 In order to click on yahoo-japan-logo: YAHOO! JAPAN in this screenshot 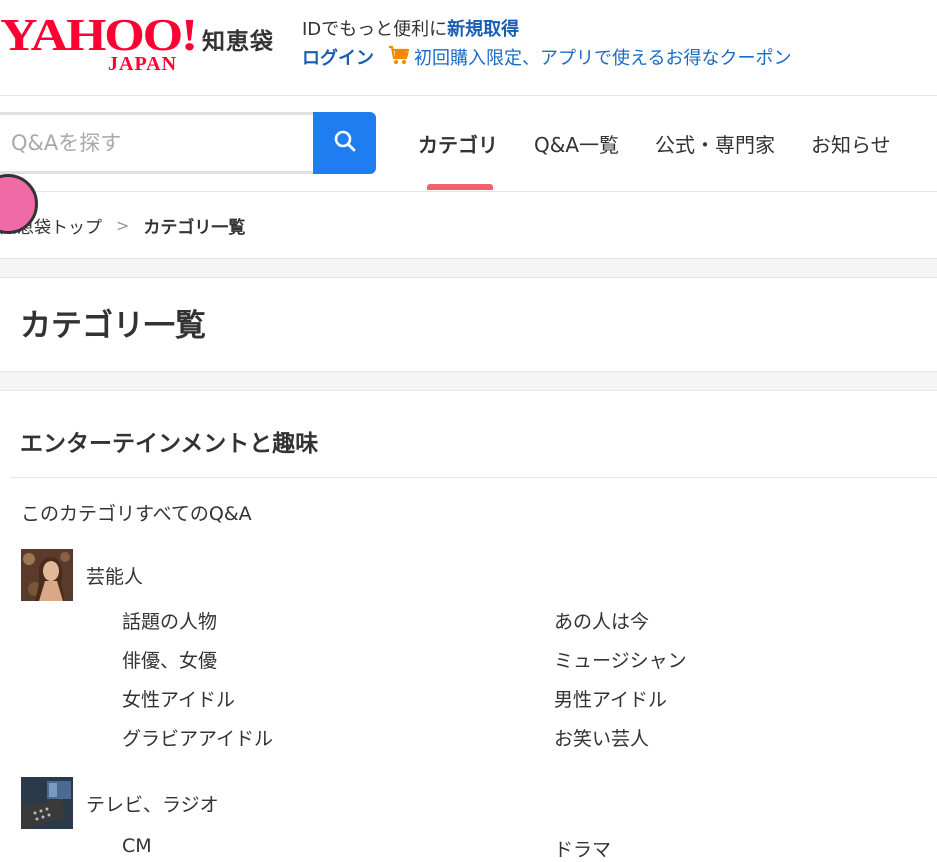, I will do `click(100, 41)`.